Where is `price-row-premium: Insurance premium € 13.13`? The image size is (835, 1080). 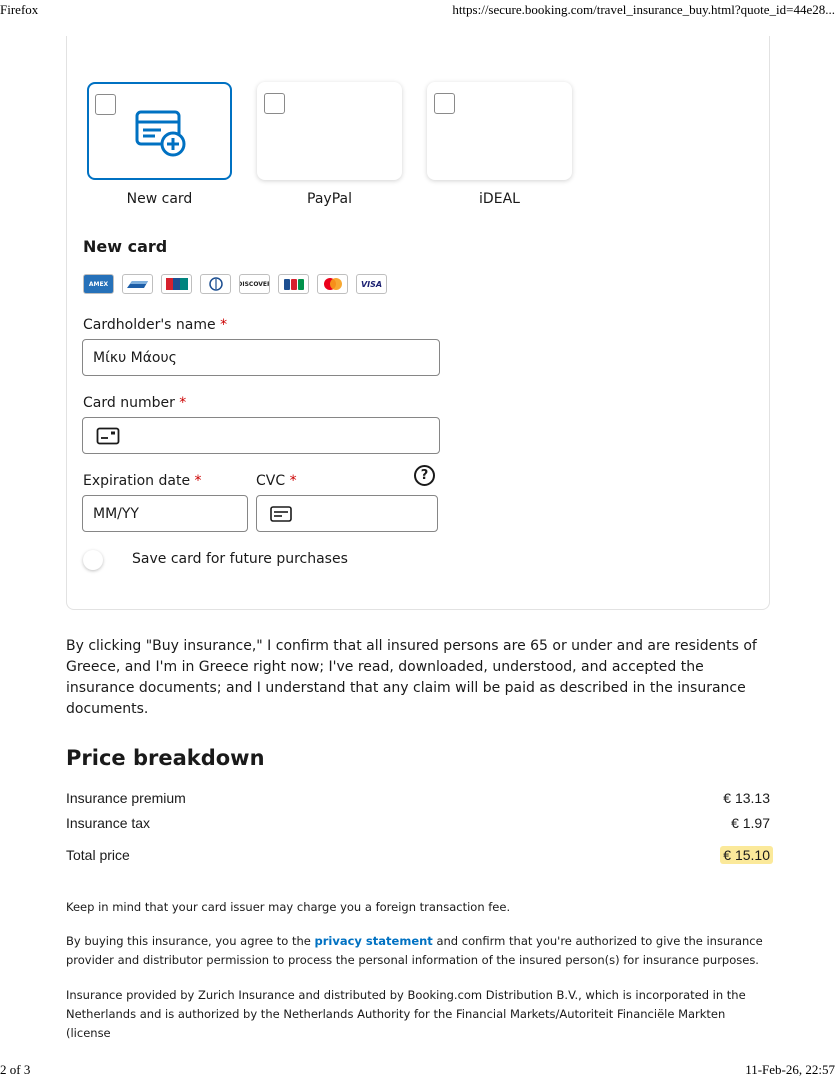 price-row-premium: Insurance premium € 13.13 is located at coordinates (418, 798).